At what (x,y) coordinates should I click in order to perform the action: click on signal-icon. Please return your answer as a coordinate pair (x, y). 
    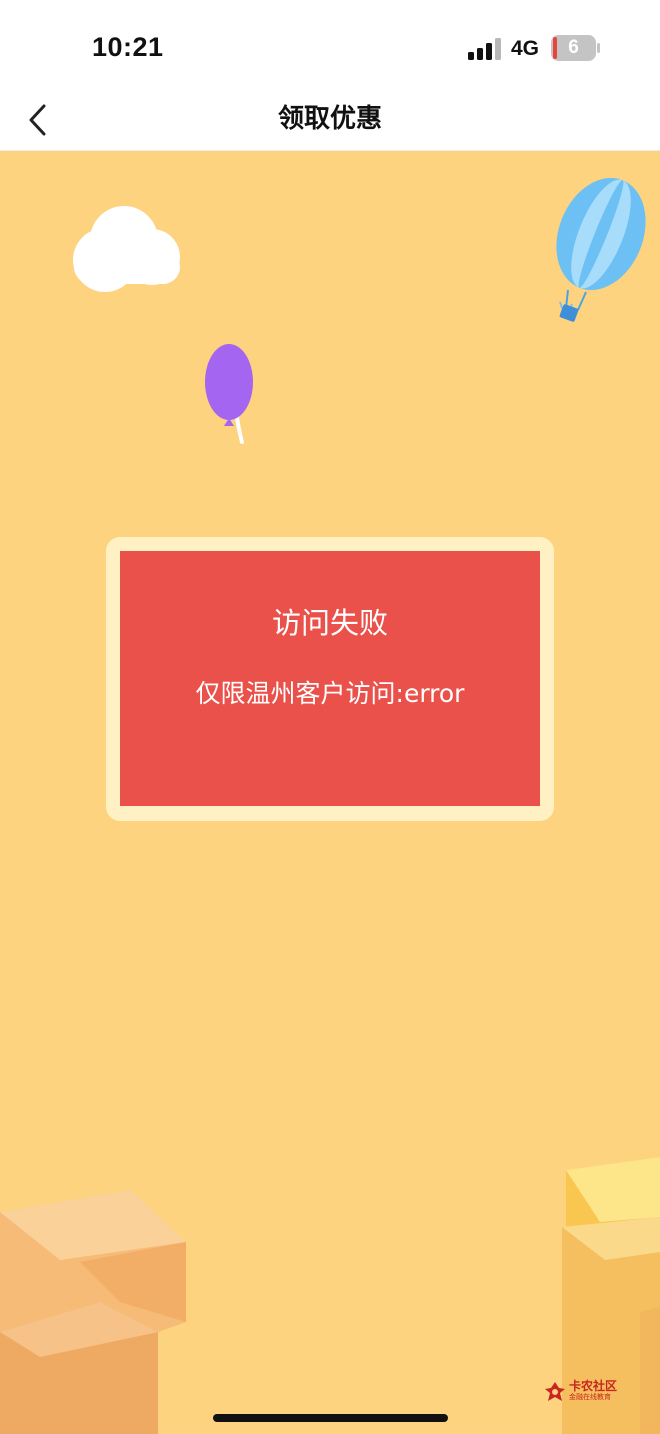
    Looking at the image, I should click on (484, 49).